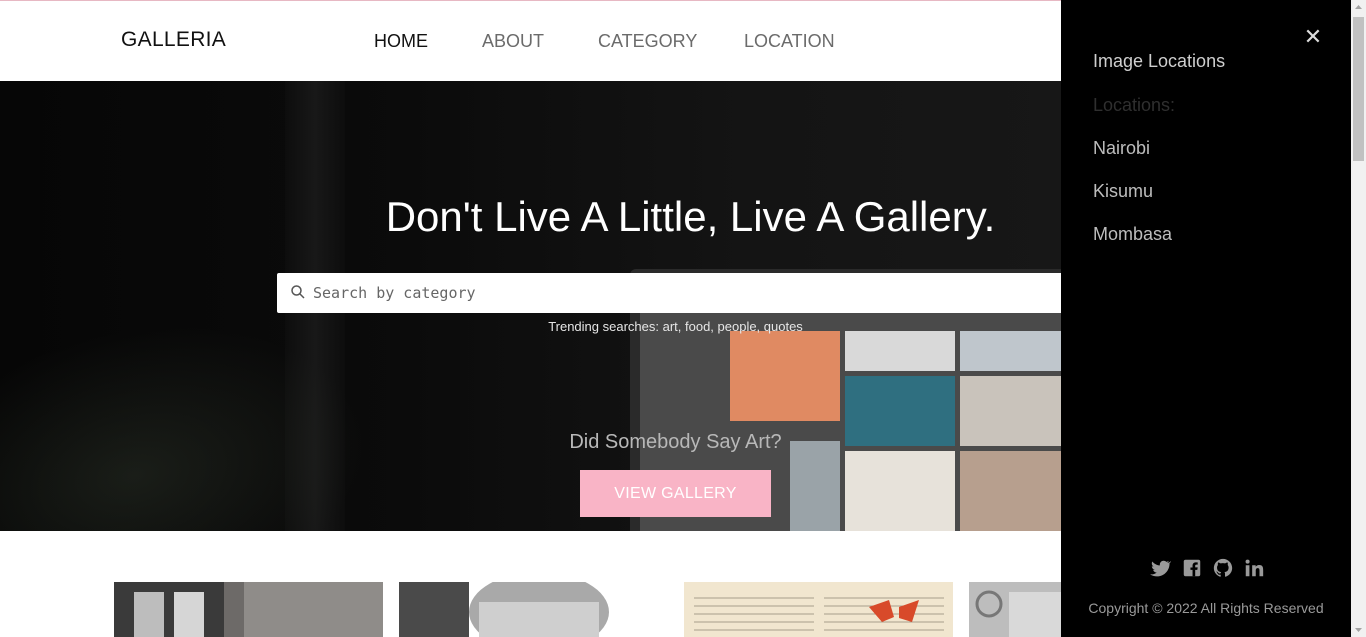 This screenshot has width=1366, height=637. I want to click on nav-link-location: LOCATION, so click(789, 41).